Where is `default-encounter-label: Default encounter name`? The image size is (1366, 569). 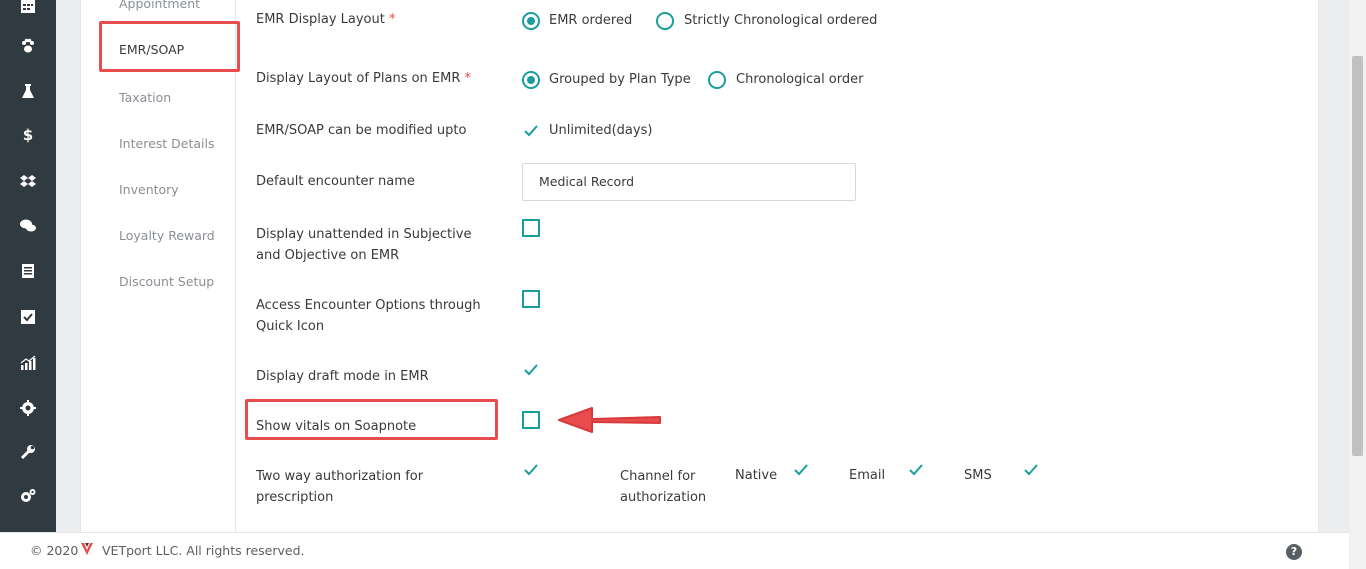 default-encounter-label: Default encounter name is located at coordinates (335, 181).